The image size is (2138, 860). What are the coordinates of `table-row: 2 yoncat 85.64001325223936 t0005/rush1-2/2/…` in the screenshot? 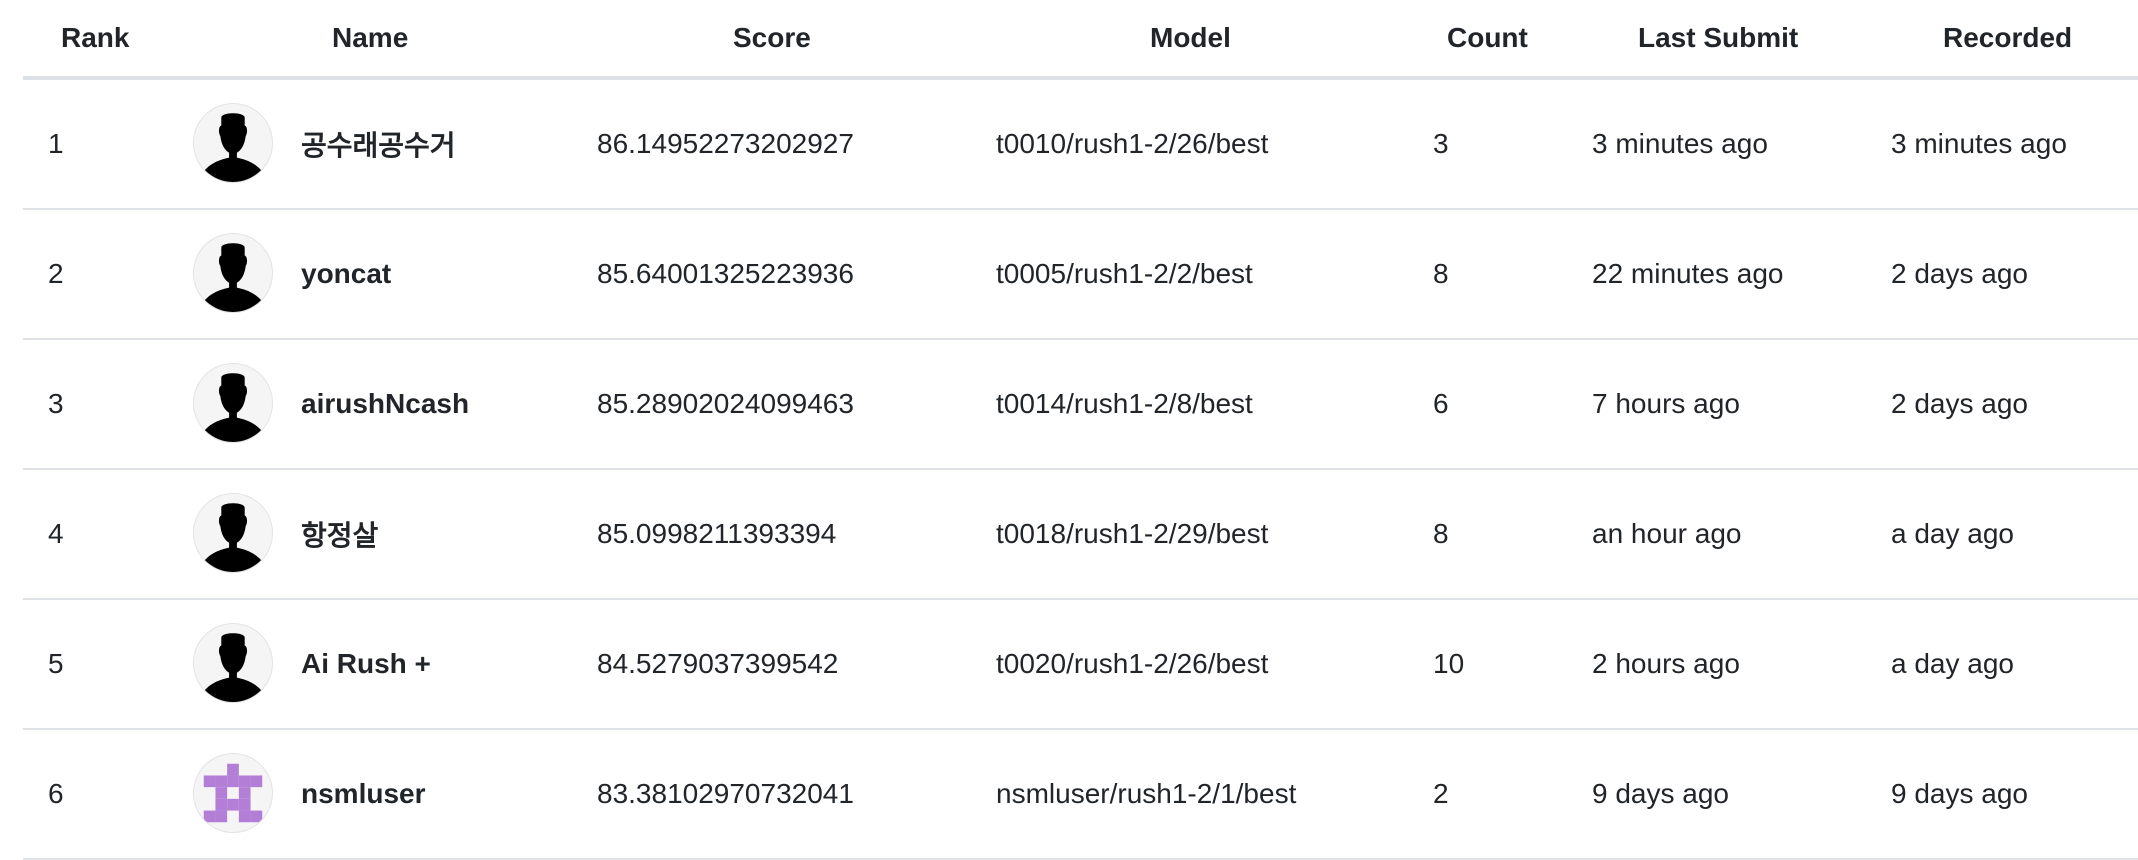 It's located at (1080, 275).